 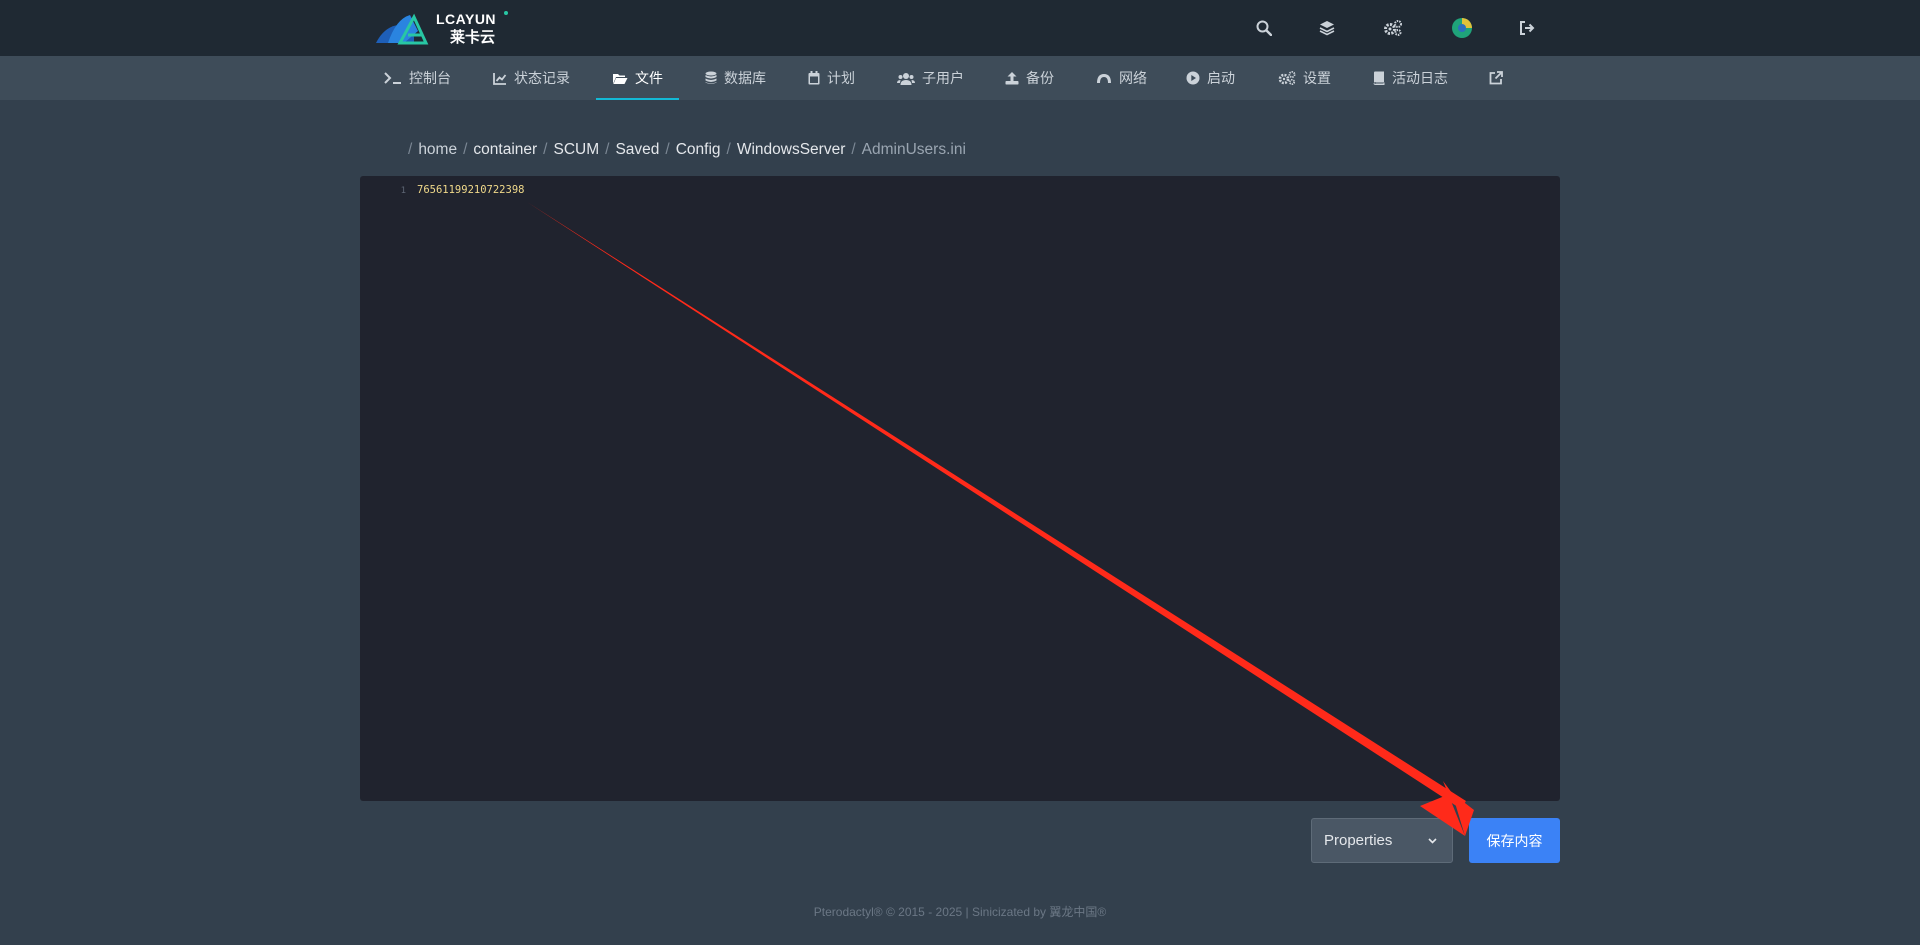 What do you see at coordinates (698, 150) in the screenshot?
I see `breadcrumb-config: Config` at bounding box center [698, 150].